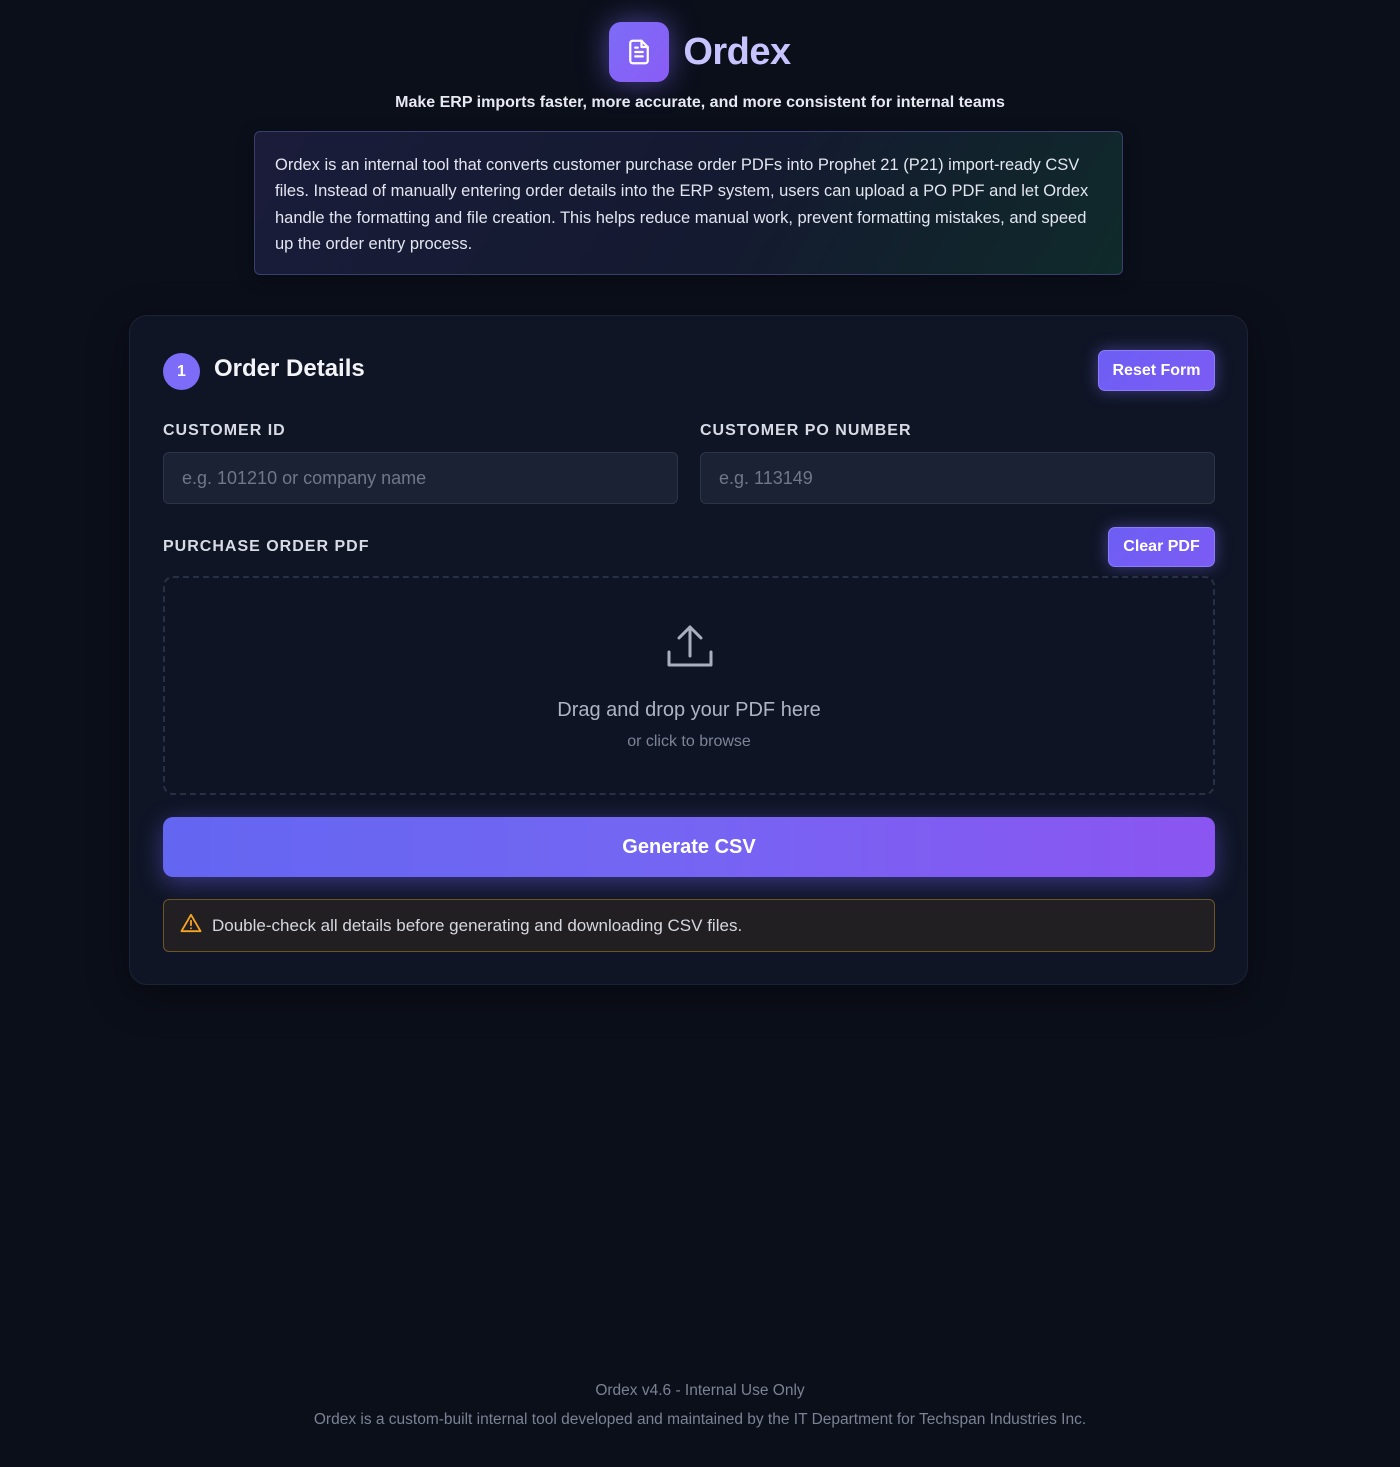 This screenshot has height=1467, width=1400. What do you see at coordinates (700, 1390) in the screenshot?
I see `footer-version: Ordex v4.6 - Internal Use Only` at bounding box center [700, 1390].